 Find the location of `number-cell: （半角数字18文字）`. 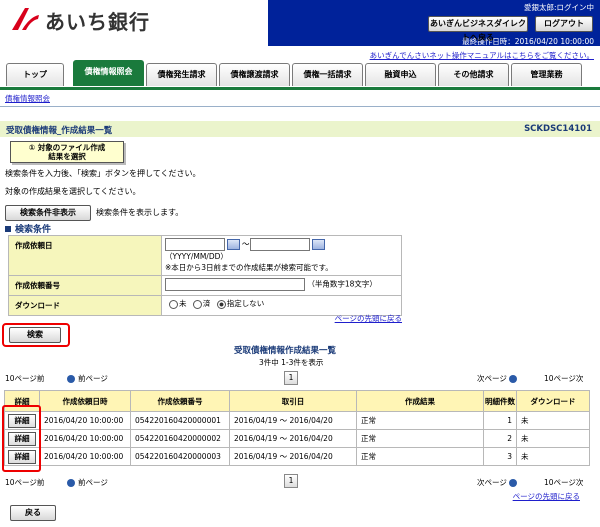

number-cell: （半角数字18文字） is located at coordinates (281, 285).